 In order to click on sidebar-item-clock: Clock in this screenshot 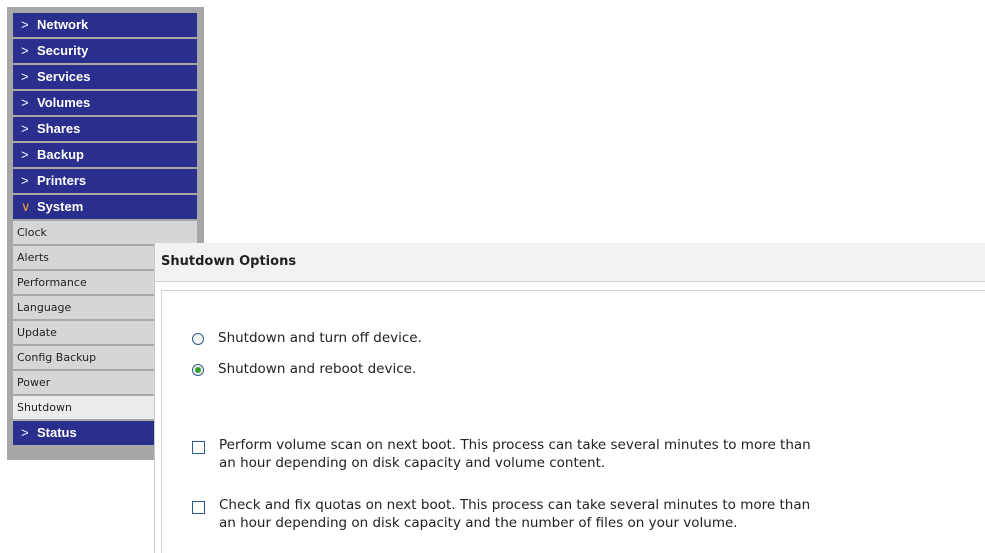, I will do `click(105, 232)`.